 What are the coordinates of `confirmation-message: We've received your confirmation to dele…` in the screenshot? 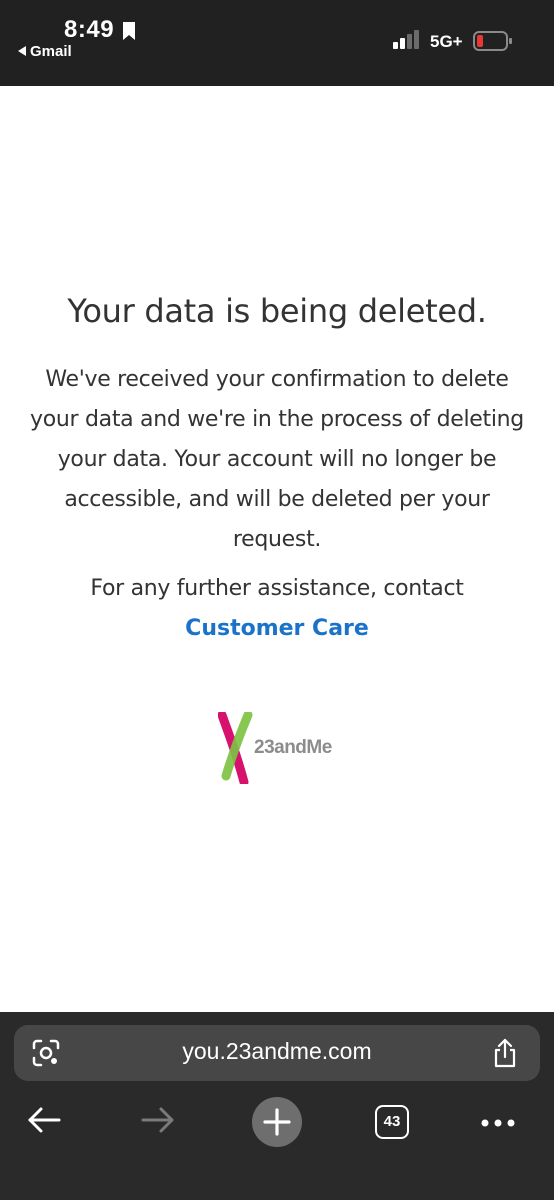 It's located at (277, 459).